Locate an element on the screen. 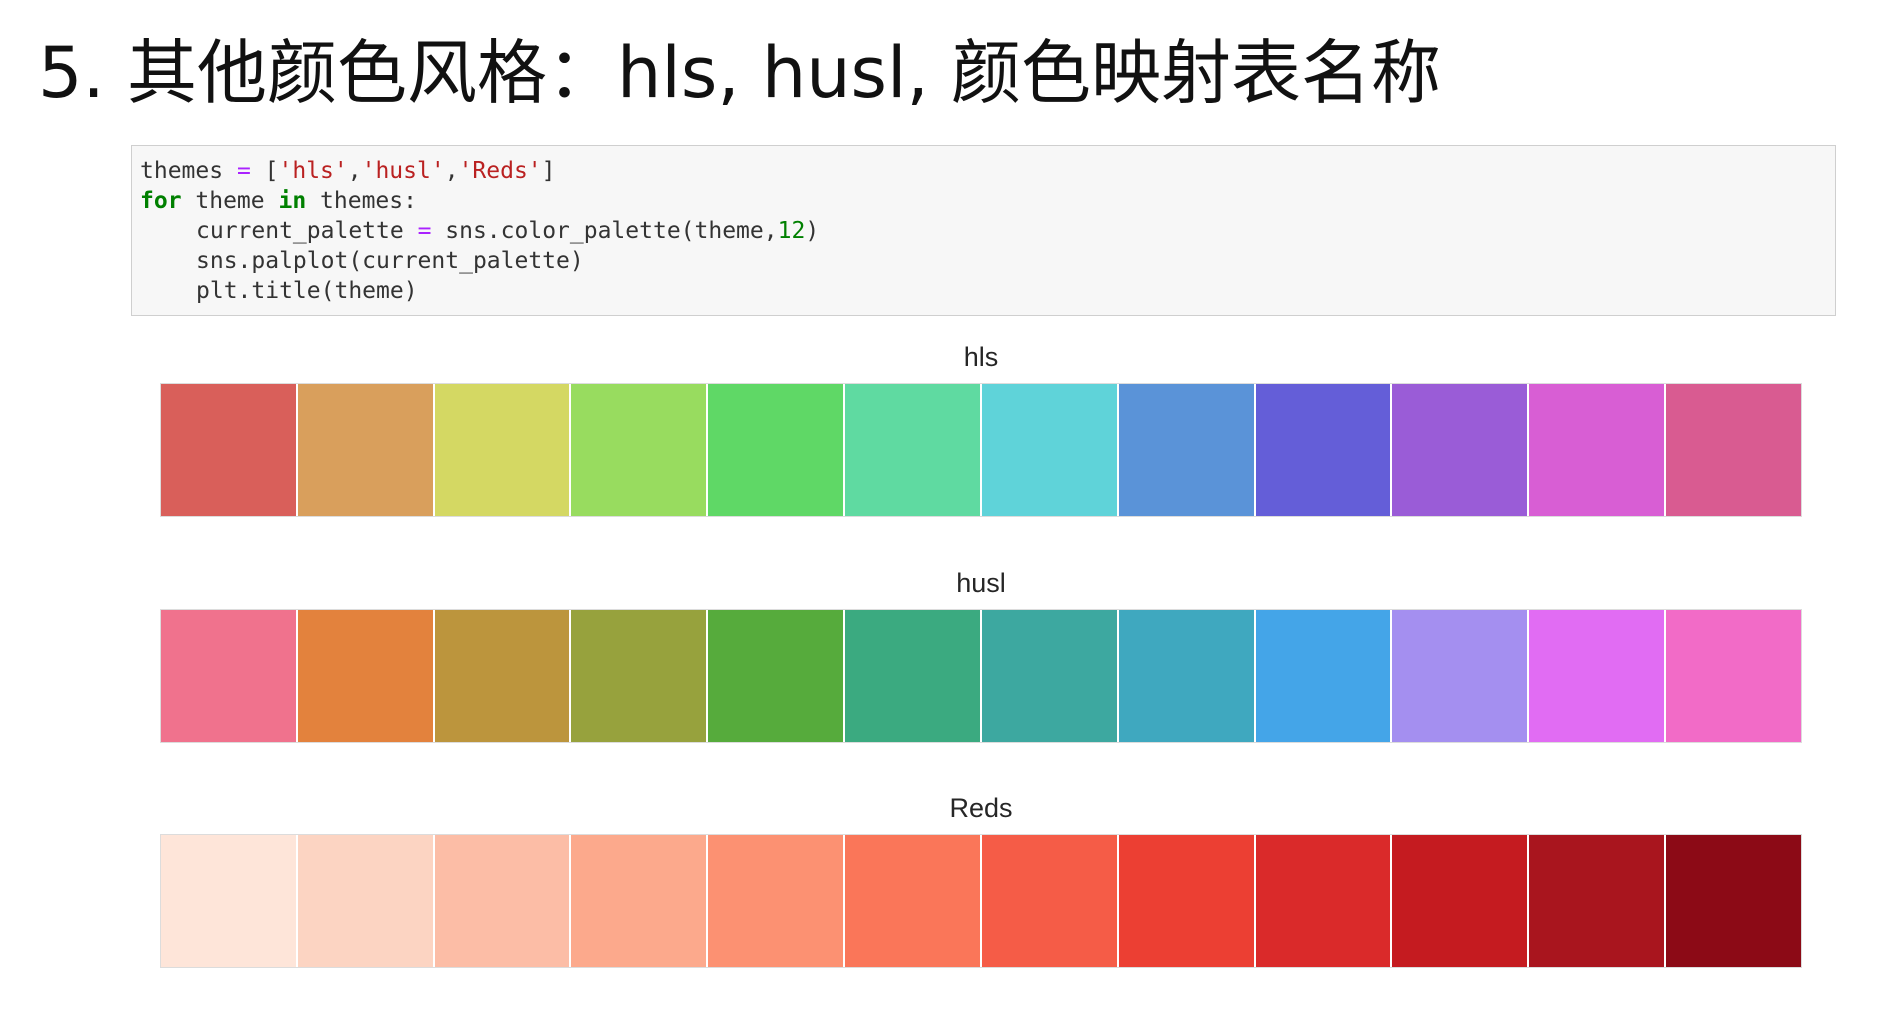  code-line-4: sns.palplot(current_palette) is located at coordinates (987, 261).